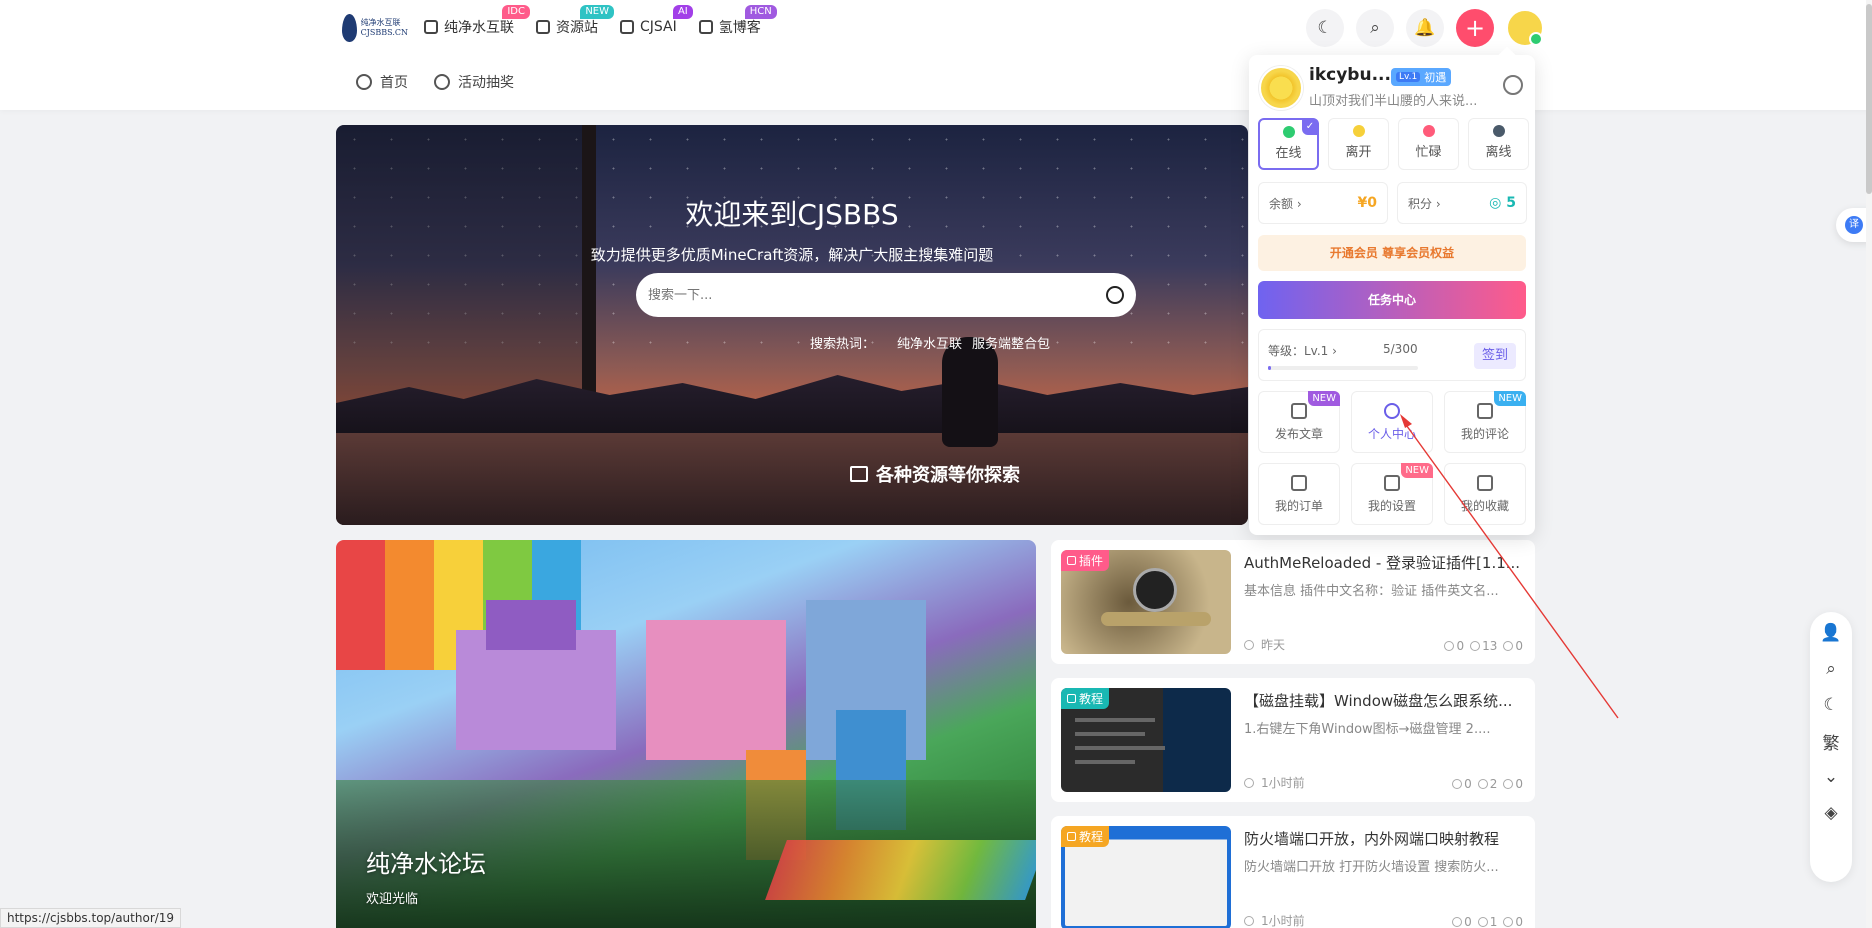 This screenshot has height=928, width=1872. I want to click on add-icon: +, so click(1475, 28).